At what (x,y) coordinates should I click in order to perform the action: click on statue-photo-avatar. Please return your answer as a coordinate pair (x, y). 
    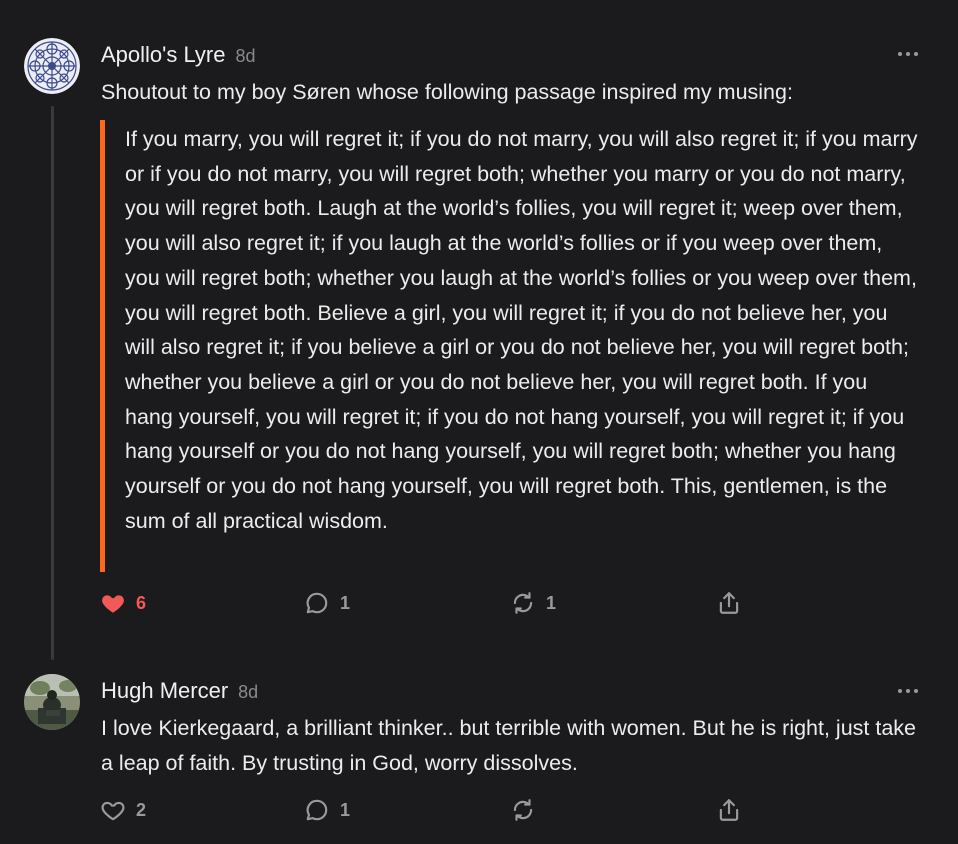
    Looking at the image, I should click on (52, 702).